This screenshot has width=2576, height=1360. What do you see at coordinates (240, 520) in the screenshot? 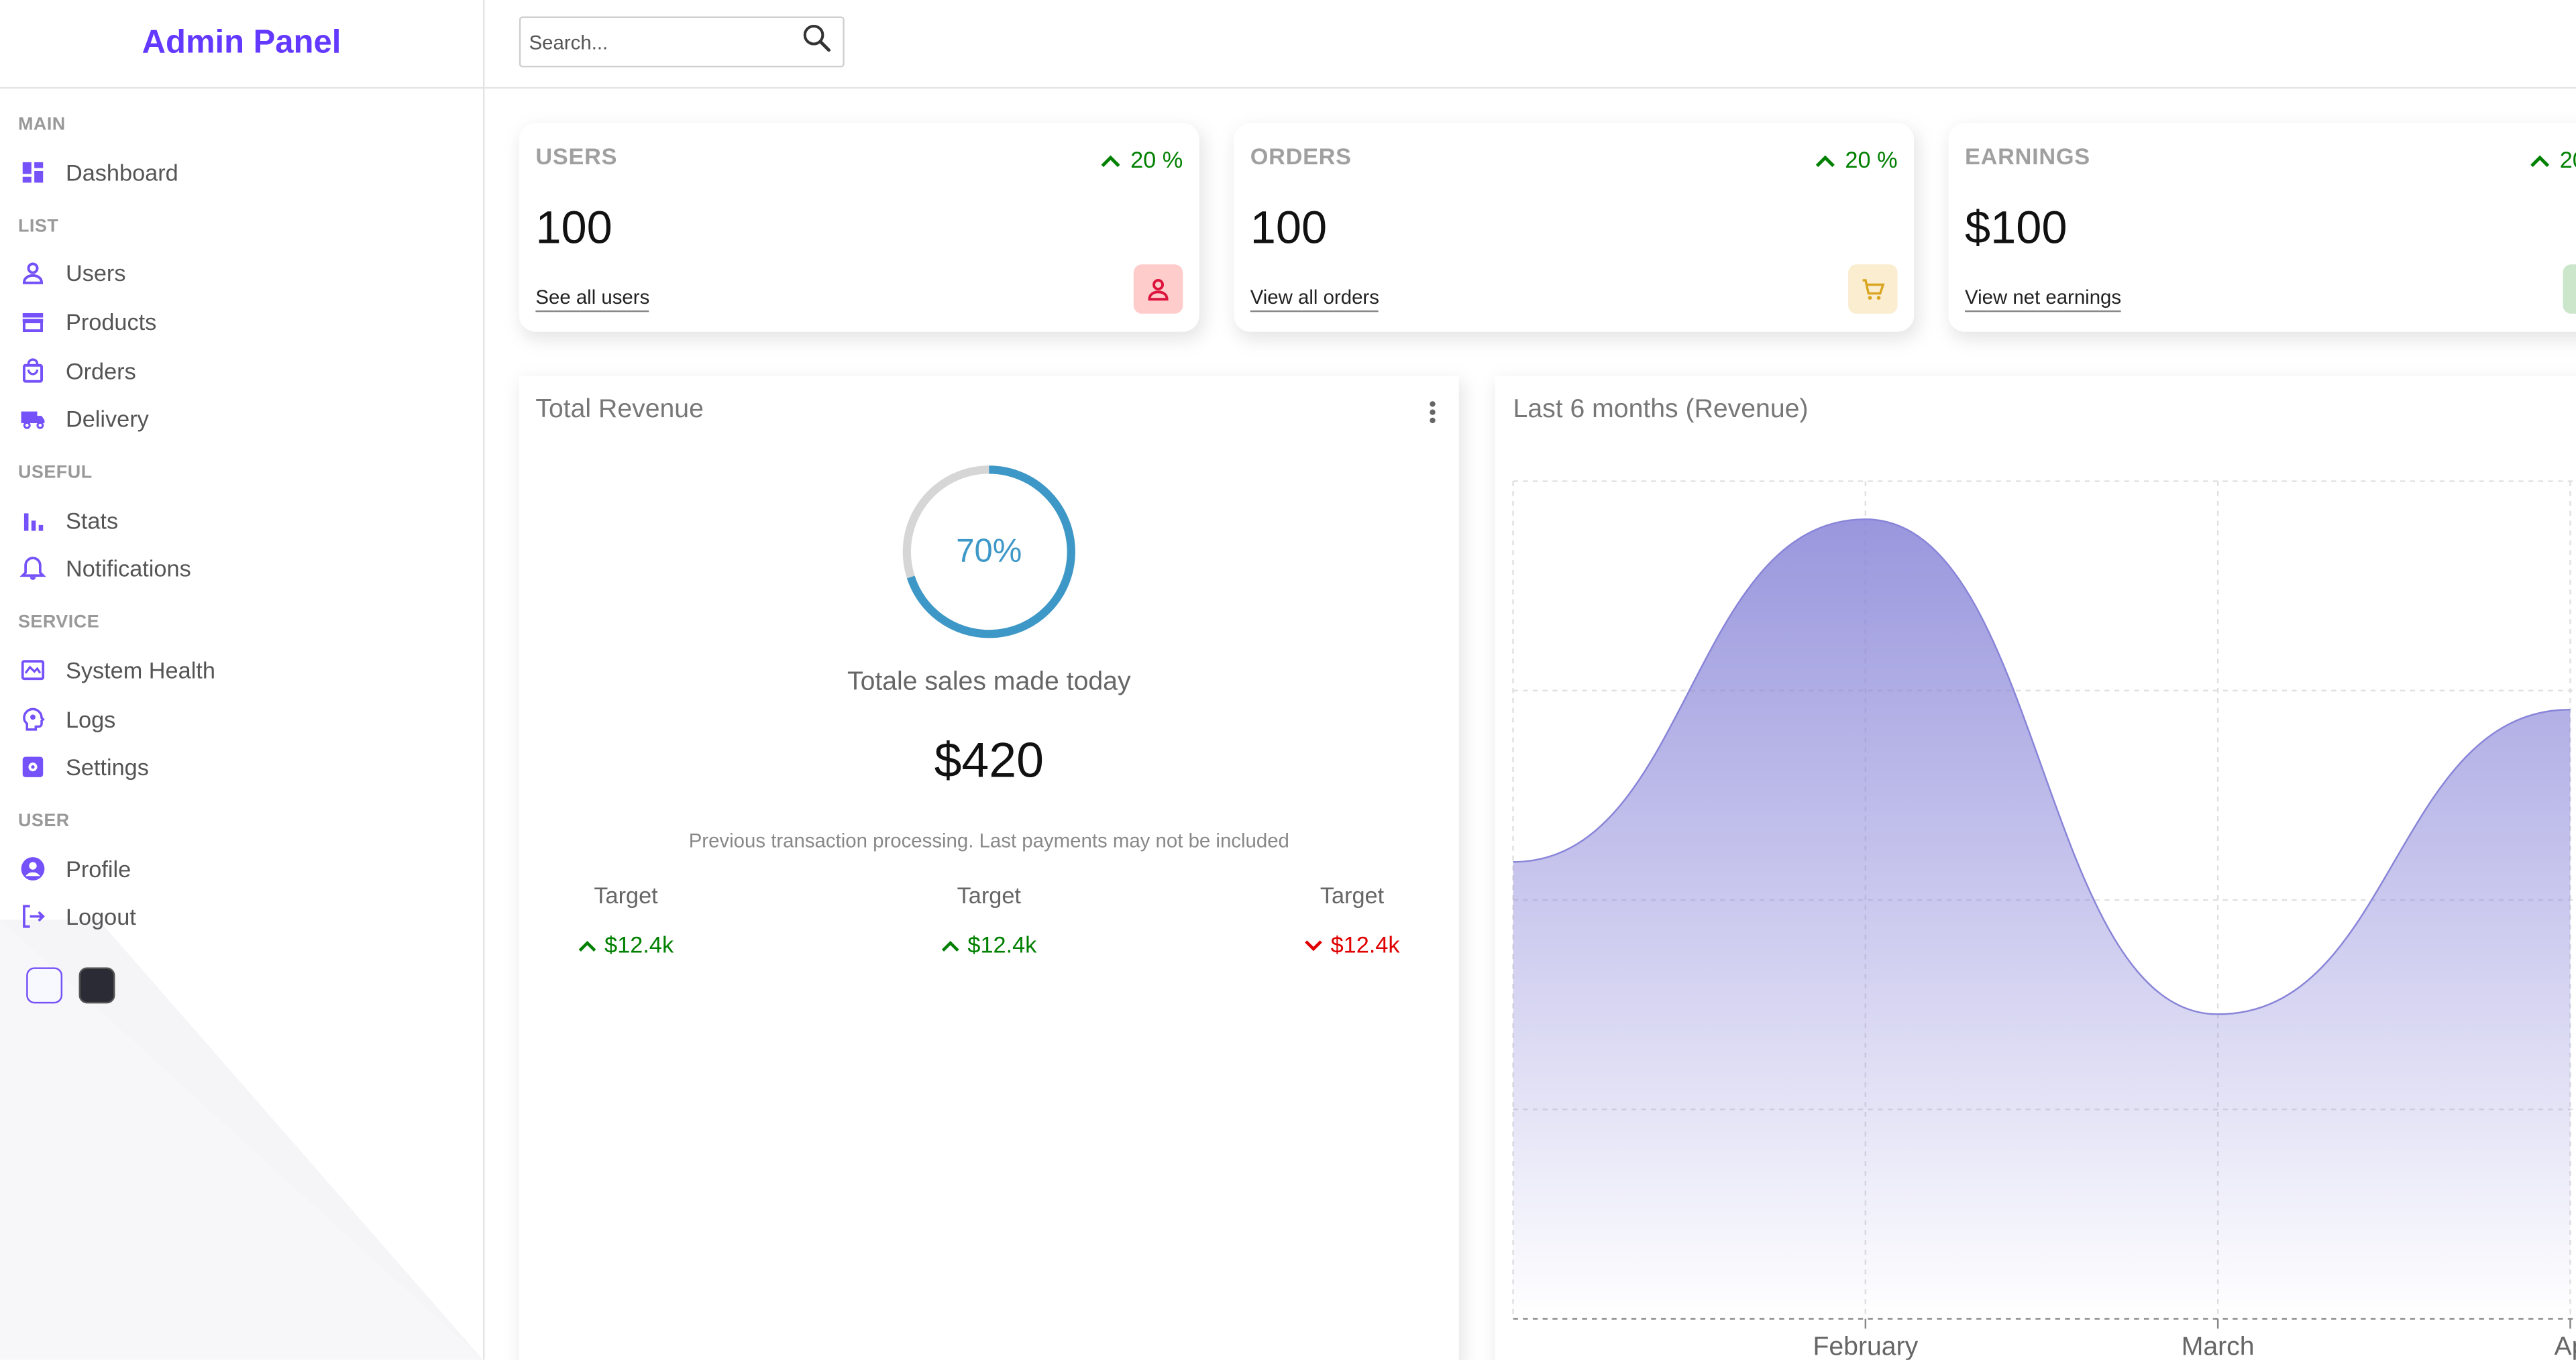
I see `sidebar-item-stats: Stats` at bounding box center [240, 520].